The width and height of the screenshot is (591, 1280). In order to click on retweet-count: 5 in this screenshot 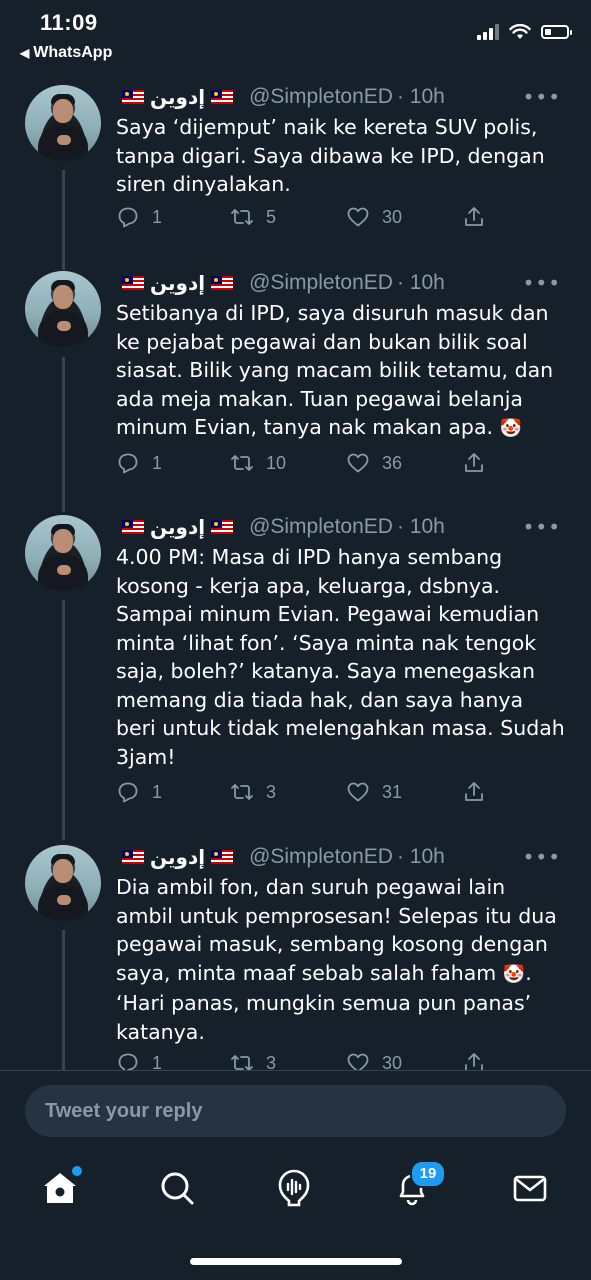, I will do `click(271, 216)`.